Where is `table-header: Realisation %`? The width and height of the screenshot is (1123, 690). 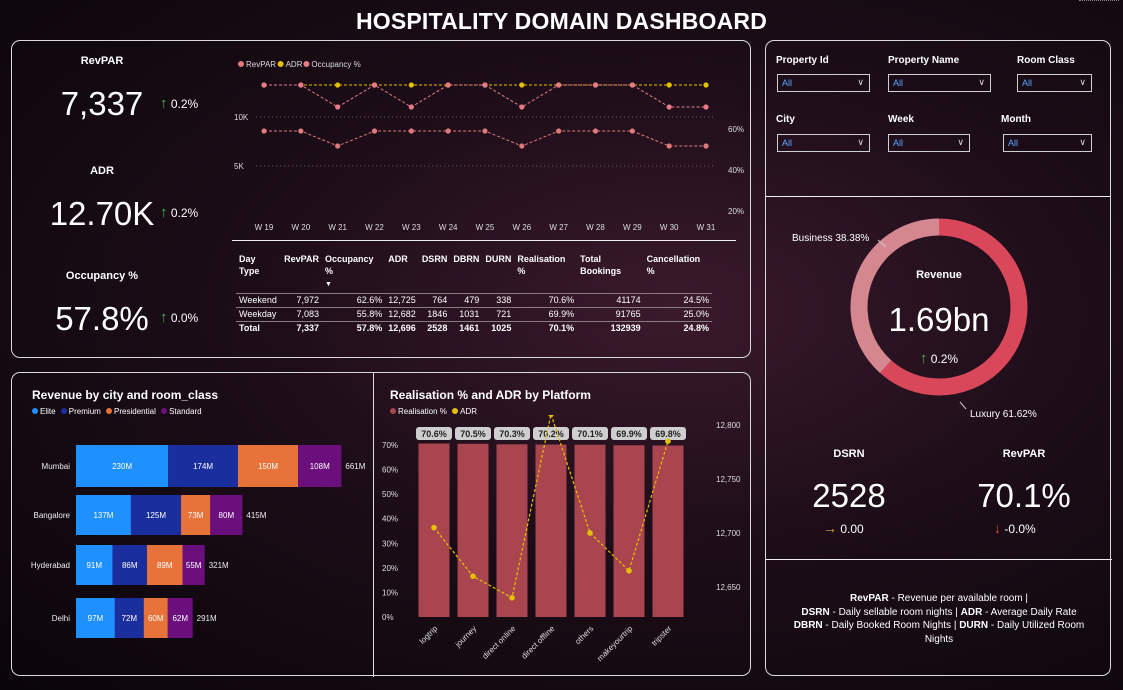
table-header: Realisation % is located at coordinates (545, 272).